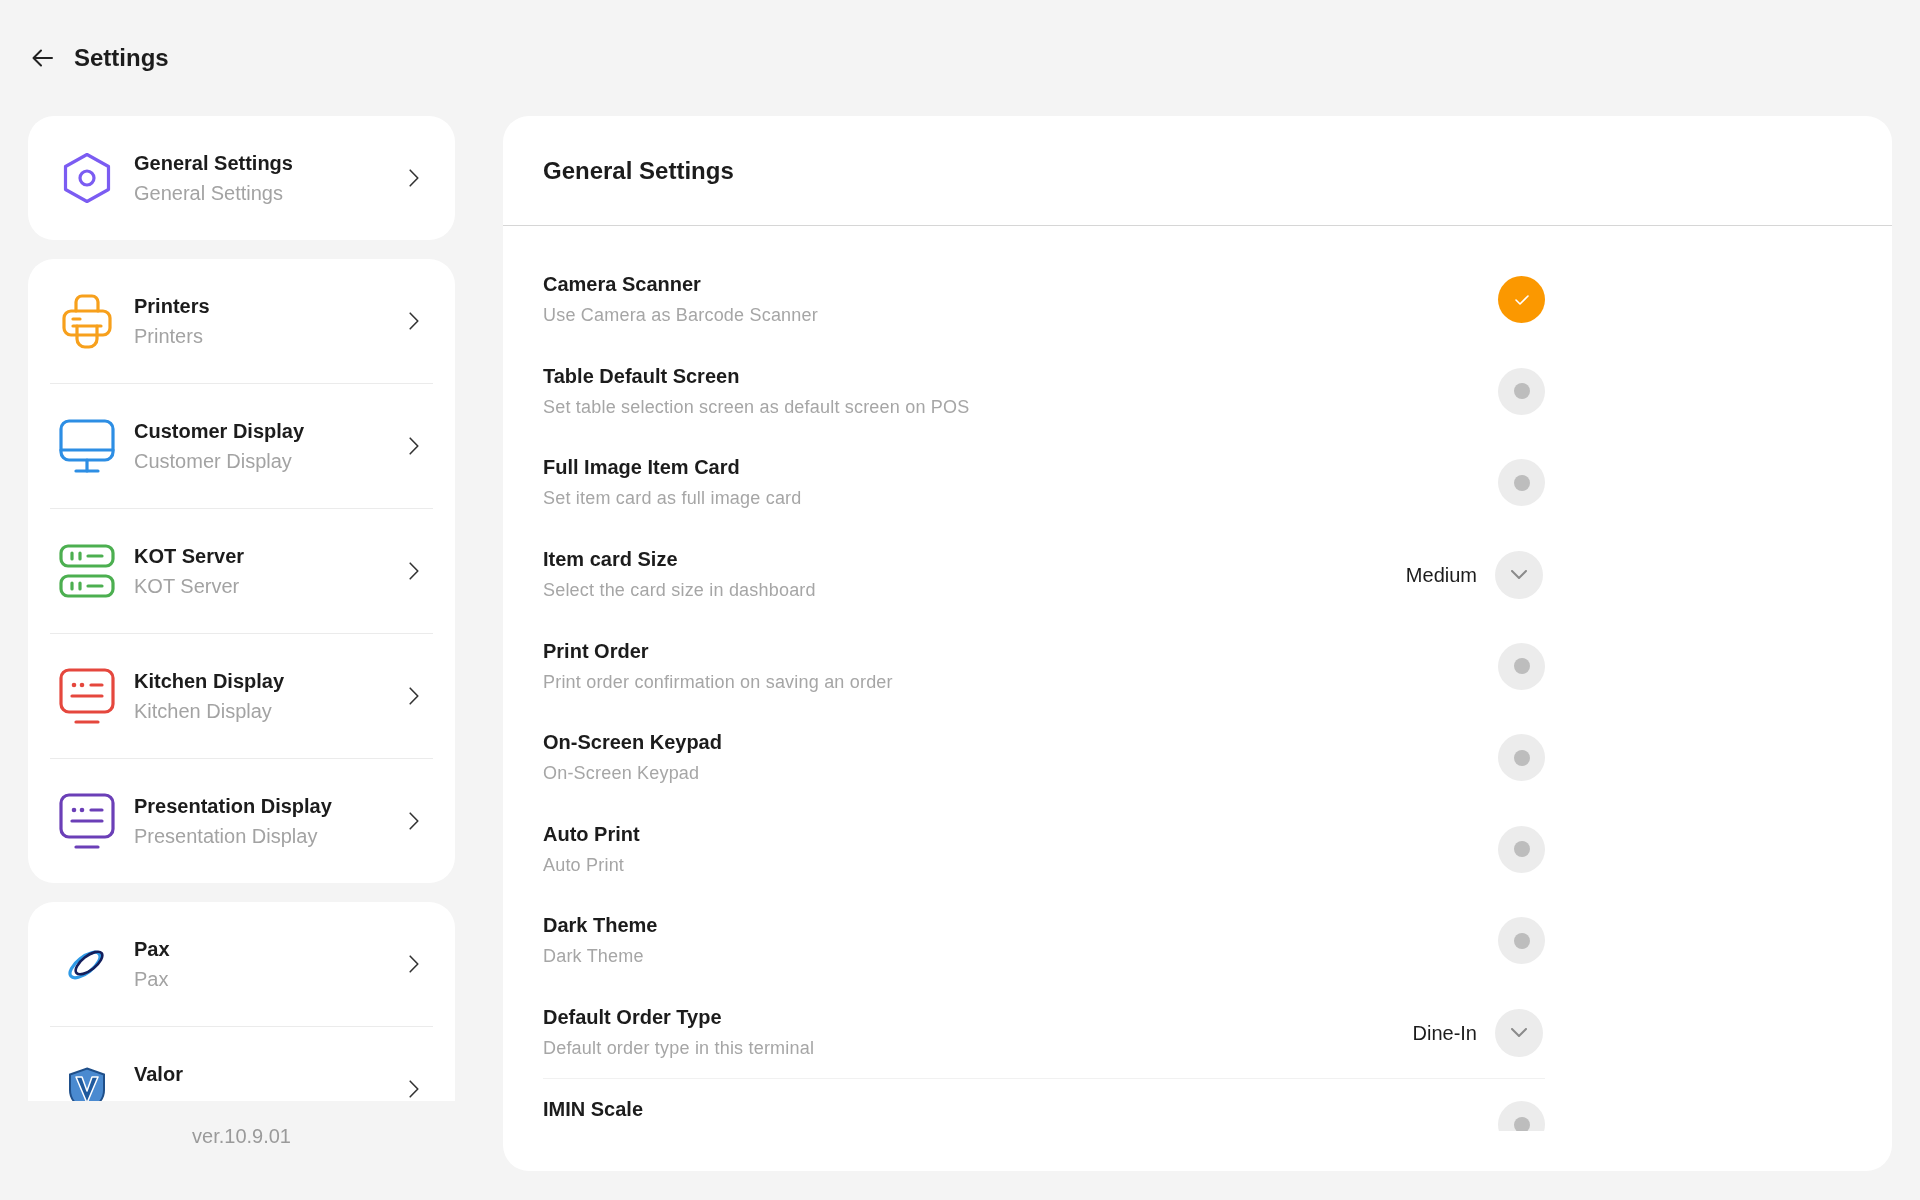  I want to click on setting-title: Table Default Screen, so click(642, 376).